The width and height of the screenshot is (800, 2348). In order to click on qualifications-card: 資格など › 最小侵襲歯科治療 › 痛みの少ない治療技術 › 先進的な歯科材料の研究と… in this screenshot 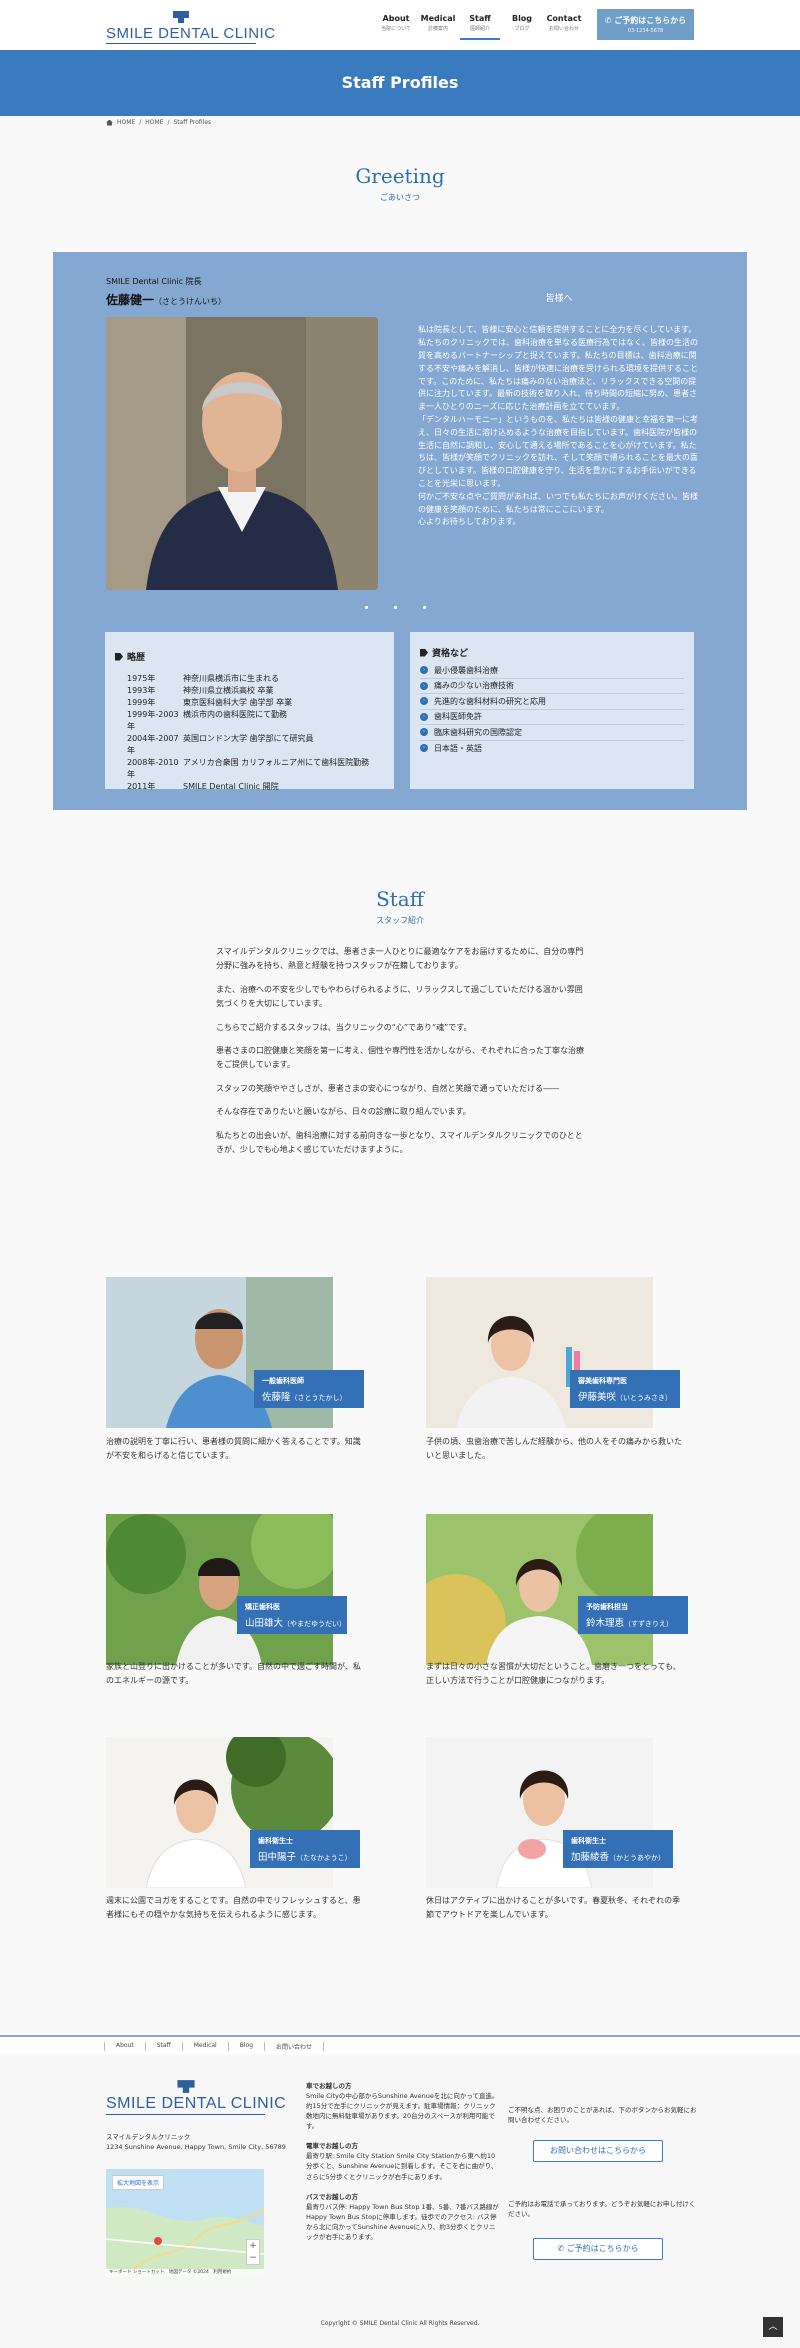, I will do `click(552, 710)`.